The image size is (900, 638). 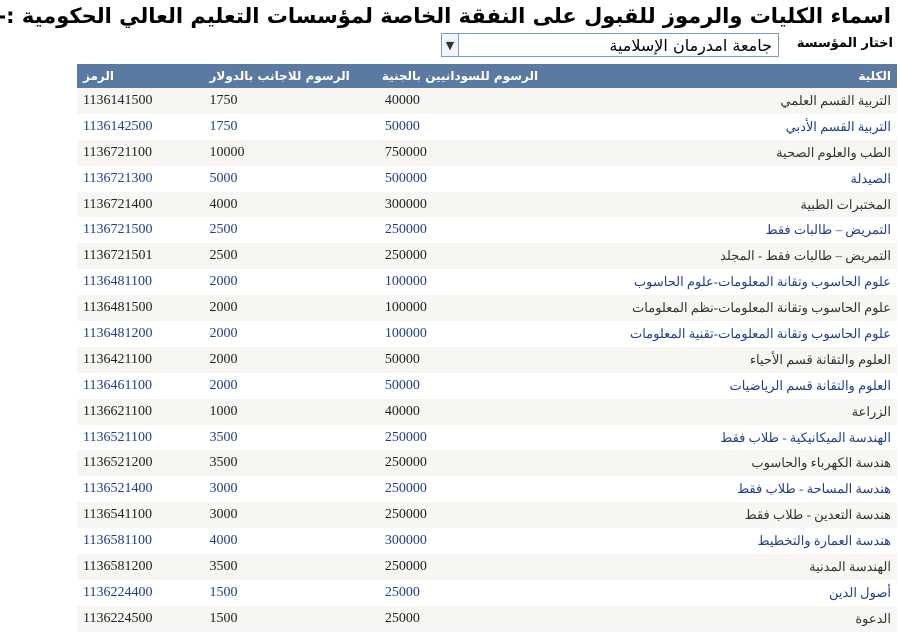 I want to click on college-name-cell: التمريض – طالبات فقط, so click(x=721, y=230).